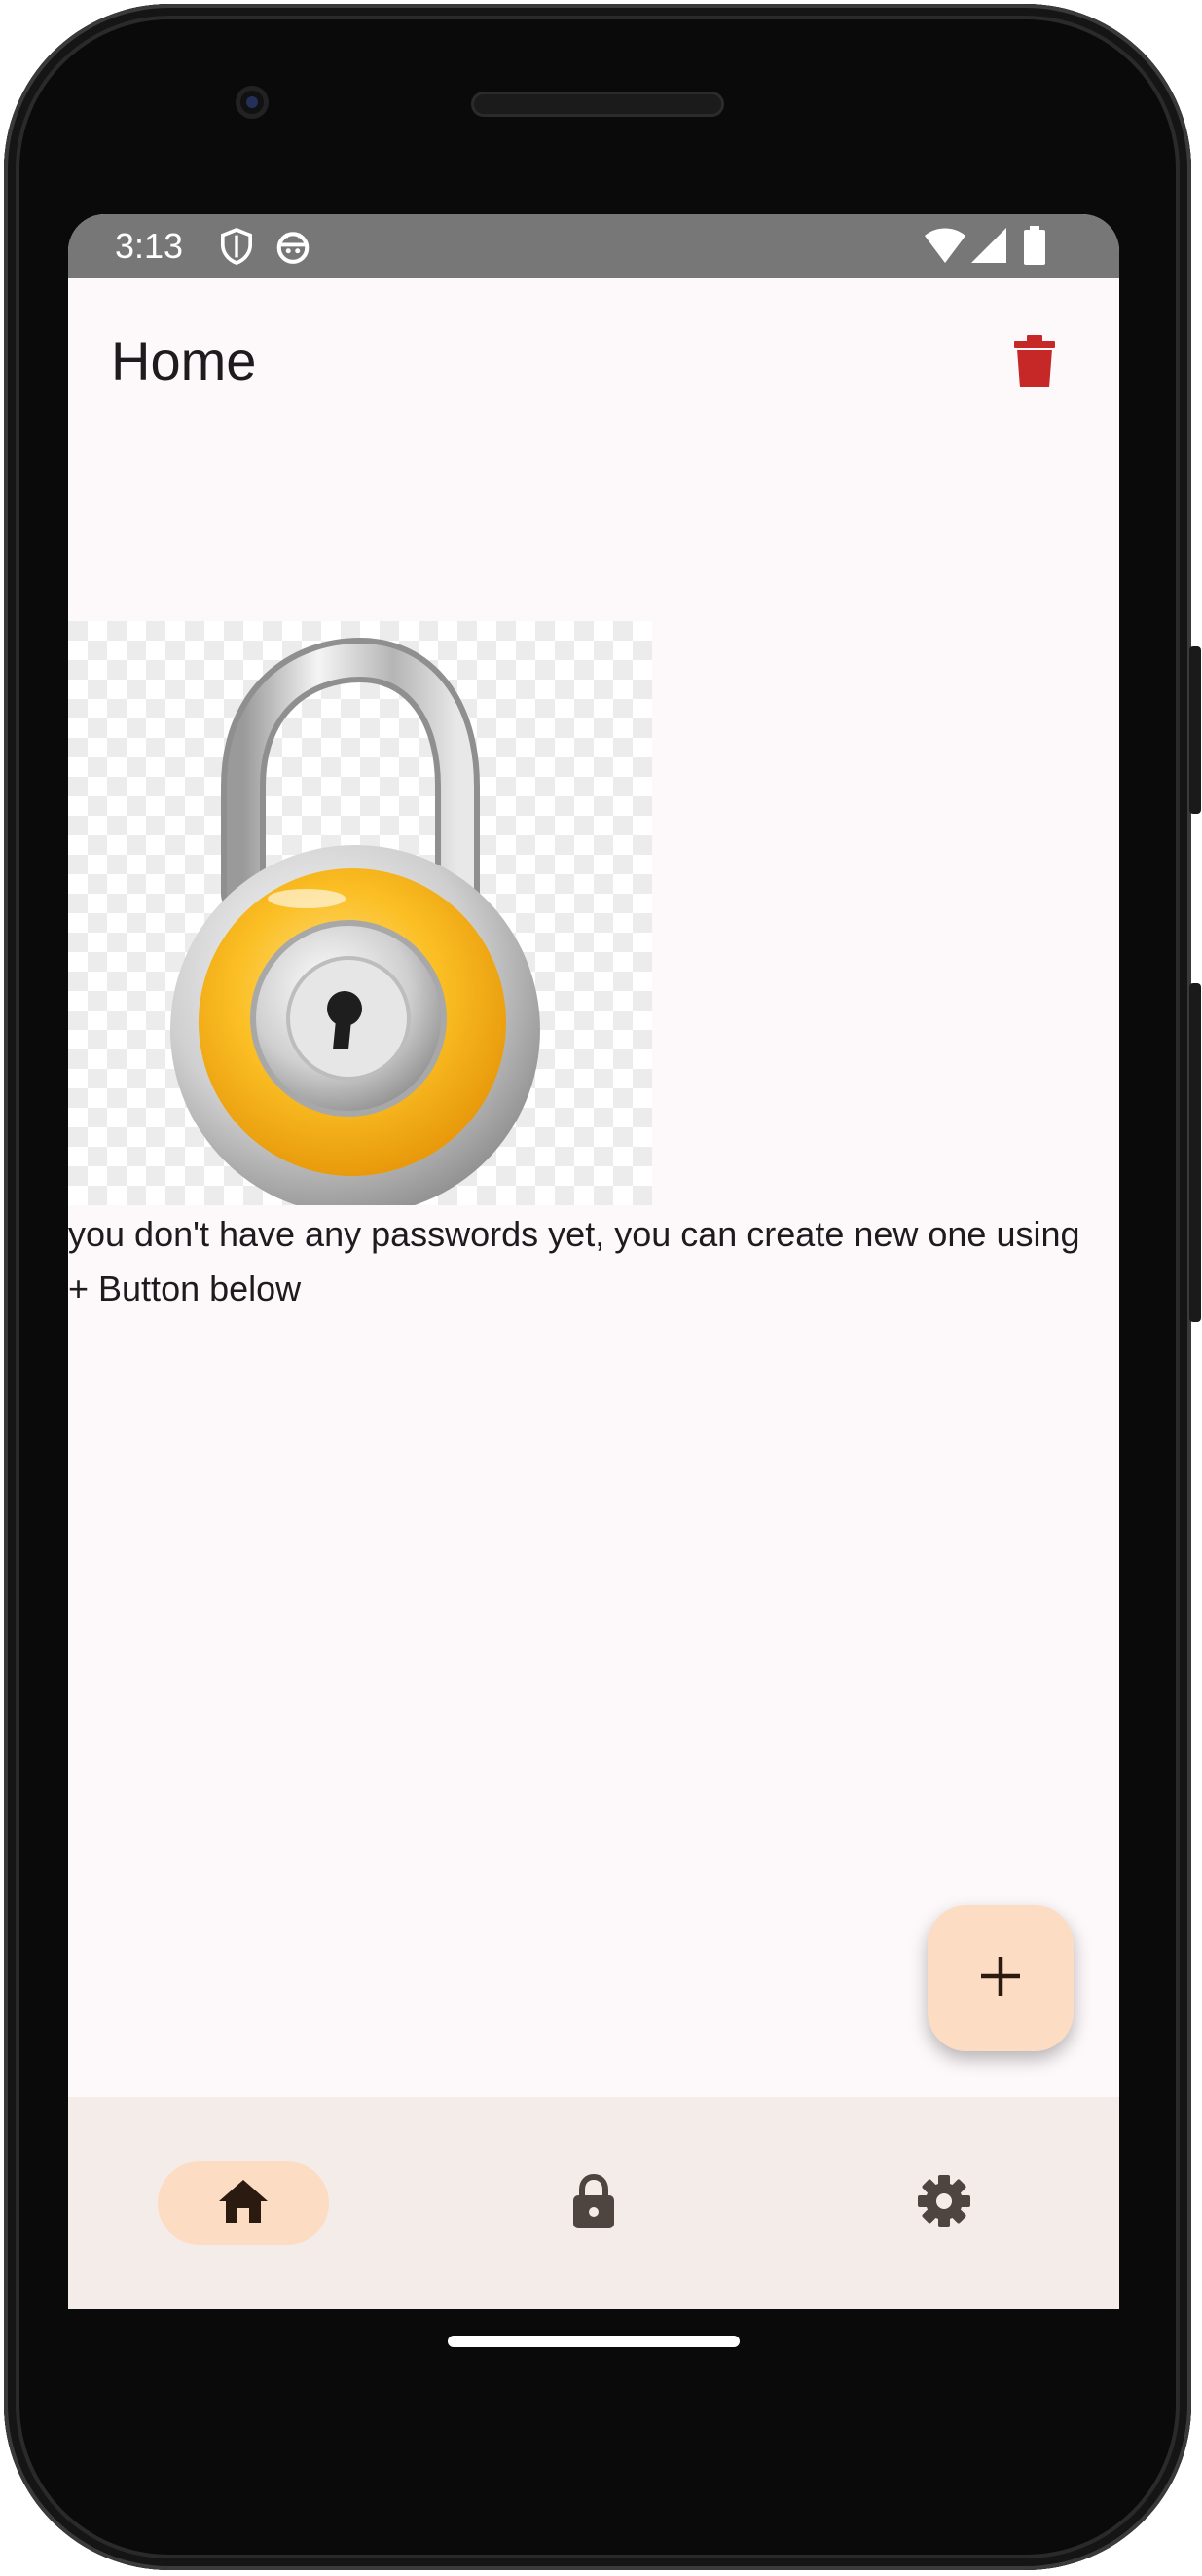  I want to click on home-icon, so click(243, 2203).